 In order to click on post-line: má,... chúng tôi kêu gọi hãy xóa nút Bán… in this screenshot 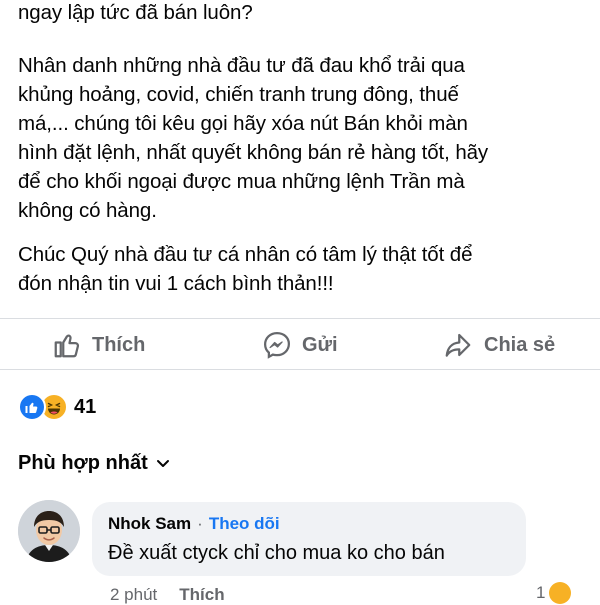, I will do `click(243, 123)`.